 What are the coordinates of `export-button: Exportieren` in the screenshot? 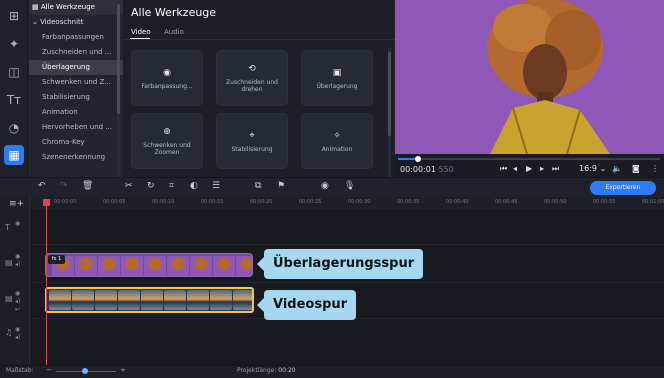 It's located at (623, 188).